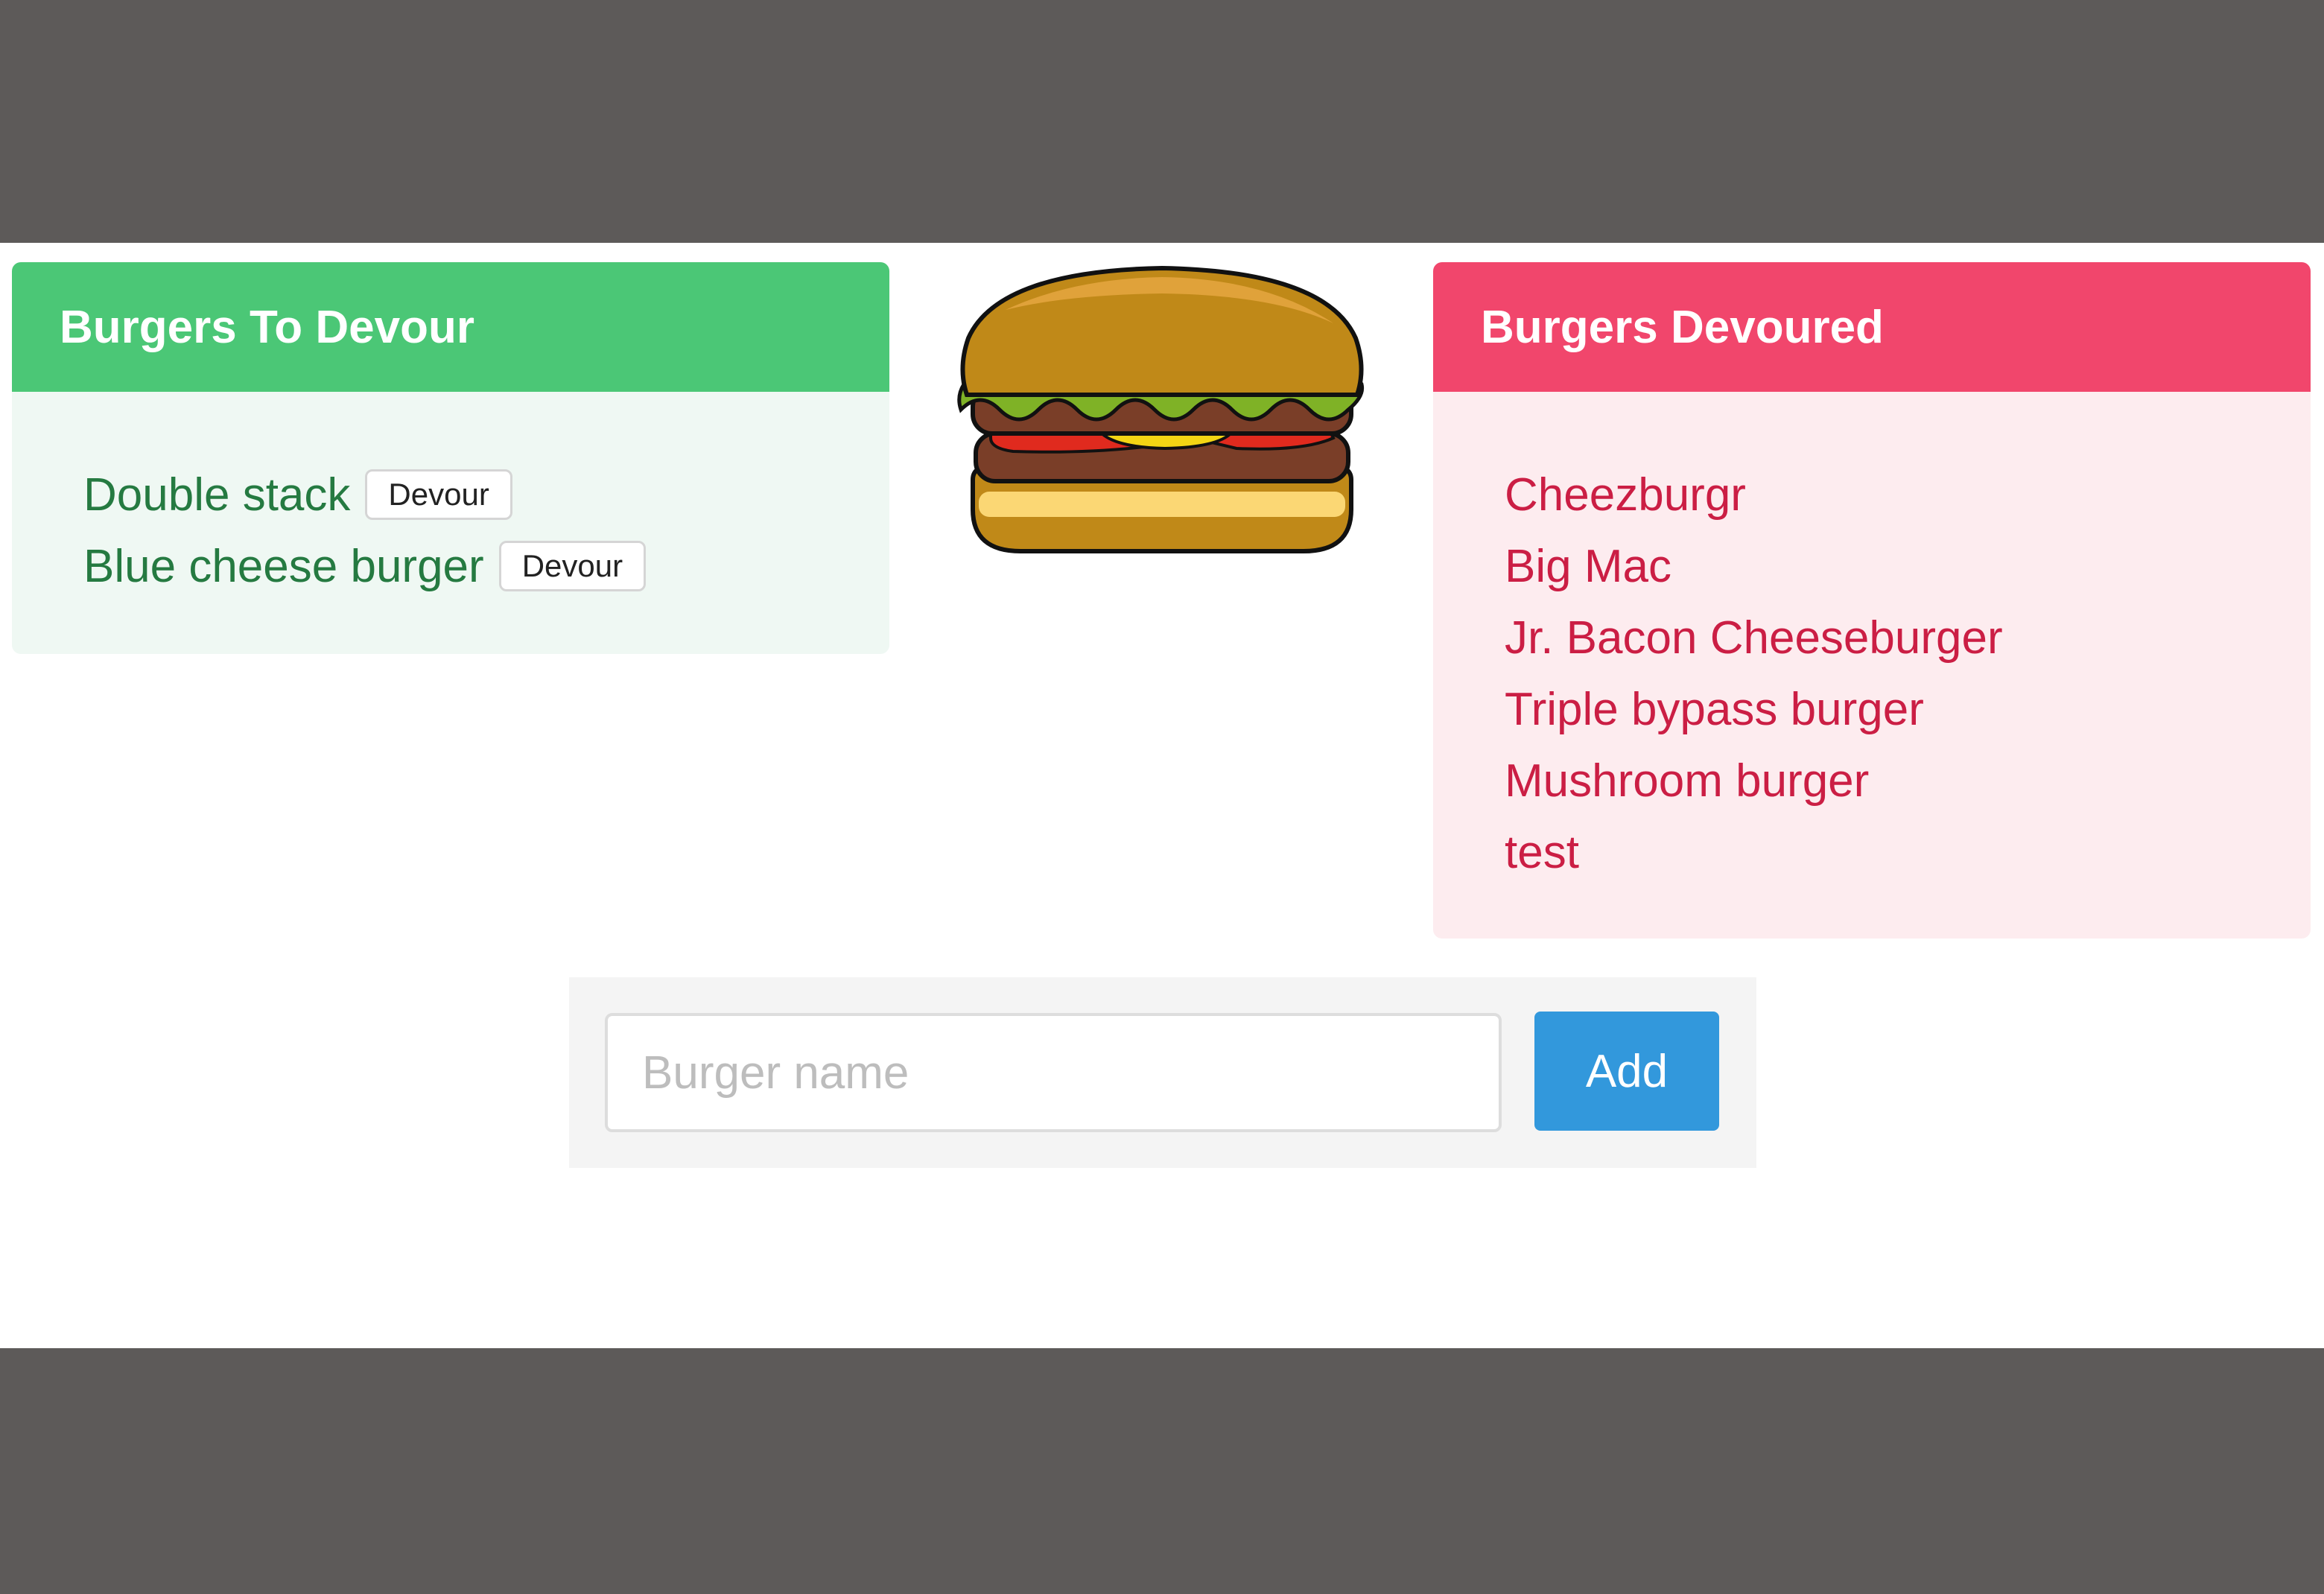 Image resolution: width=2324 pixels, height=1594 pixels. Describe the element at coordinates (1588, 566) in the screenshot. I see `list-item: Big Mac` at that location.